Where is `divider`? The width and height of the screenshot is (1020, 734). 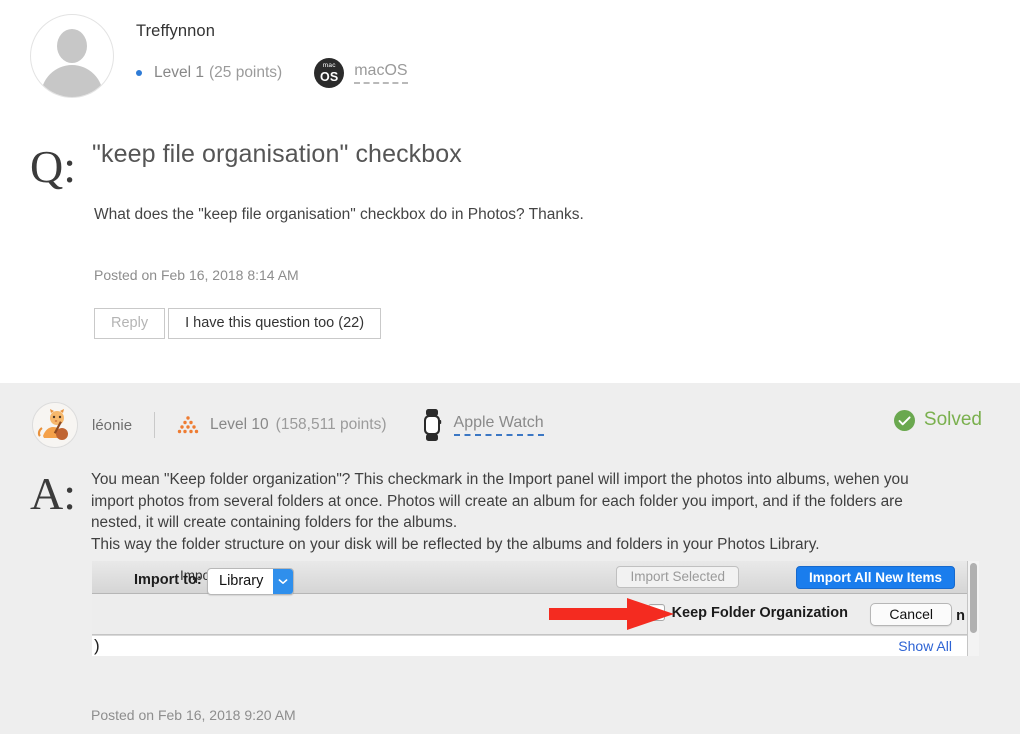
divider is located at coordinates (155, 425).